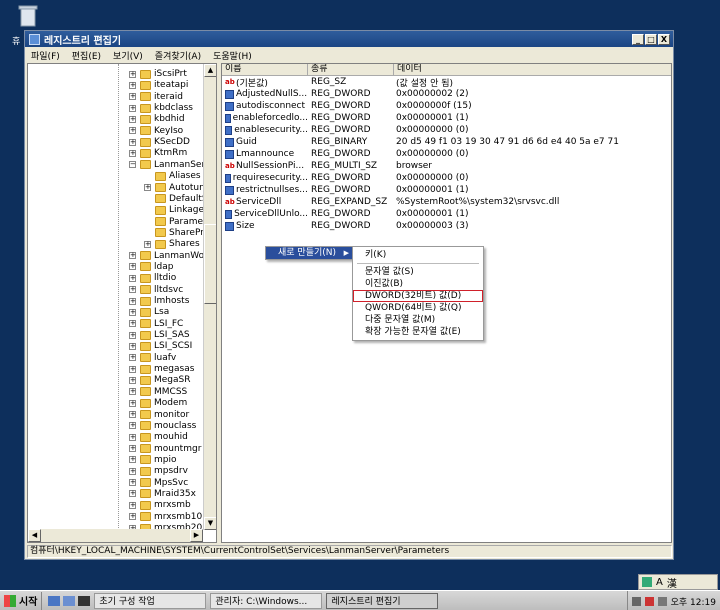 The width and height of the screenshot is (720, 610). I want to click on tree-item: + mpsdrv, so click(158, 471).